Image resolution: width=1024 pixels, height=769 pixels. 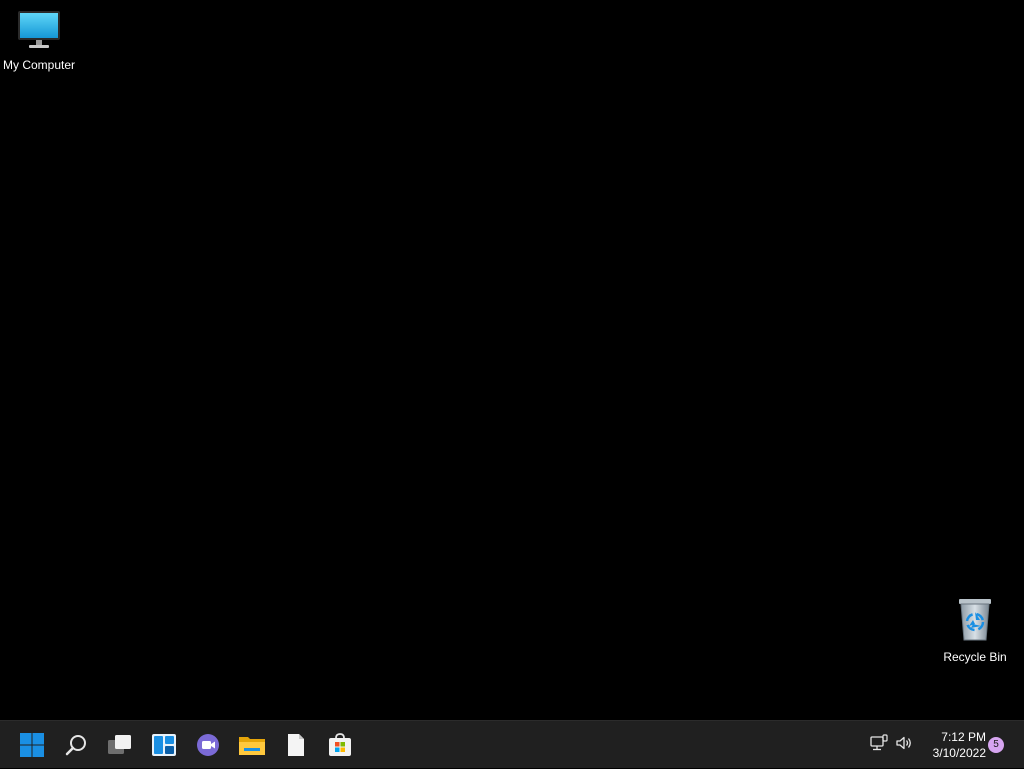 I want to click on microsoft-store-icon, so click(x=340, y=745).